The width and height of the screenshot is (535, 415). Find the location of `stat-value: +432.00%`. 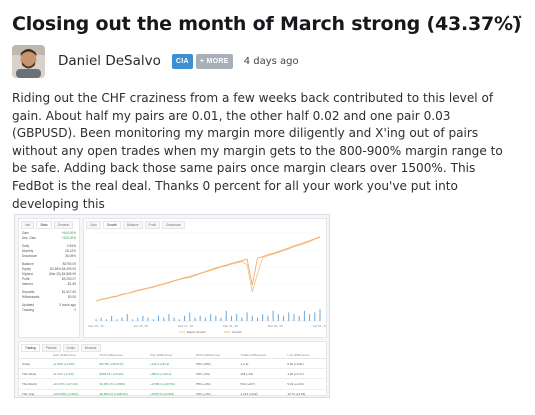

stat-value: +432.00% is located at coordinates (68, 238).